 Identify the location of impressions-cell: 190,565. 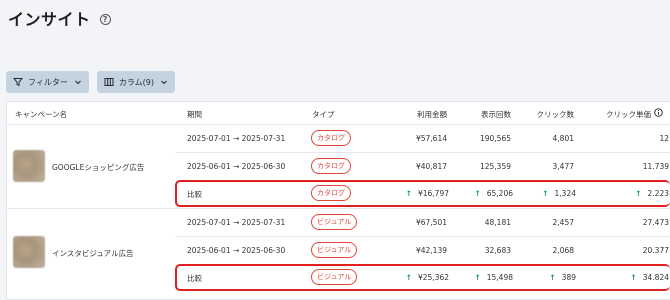
(495, 138).